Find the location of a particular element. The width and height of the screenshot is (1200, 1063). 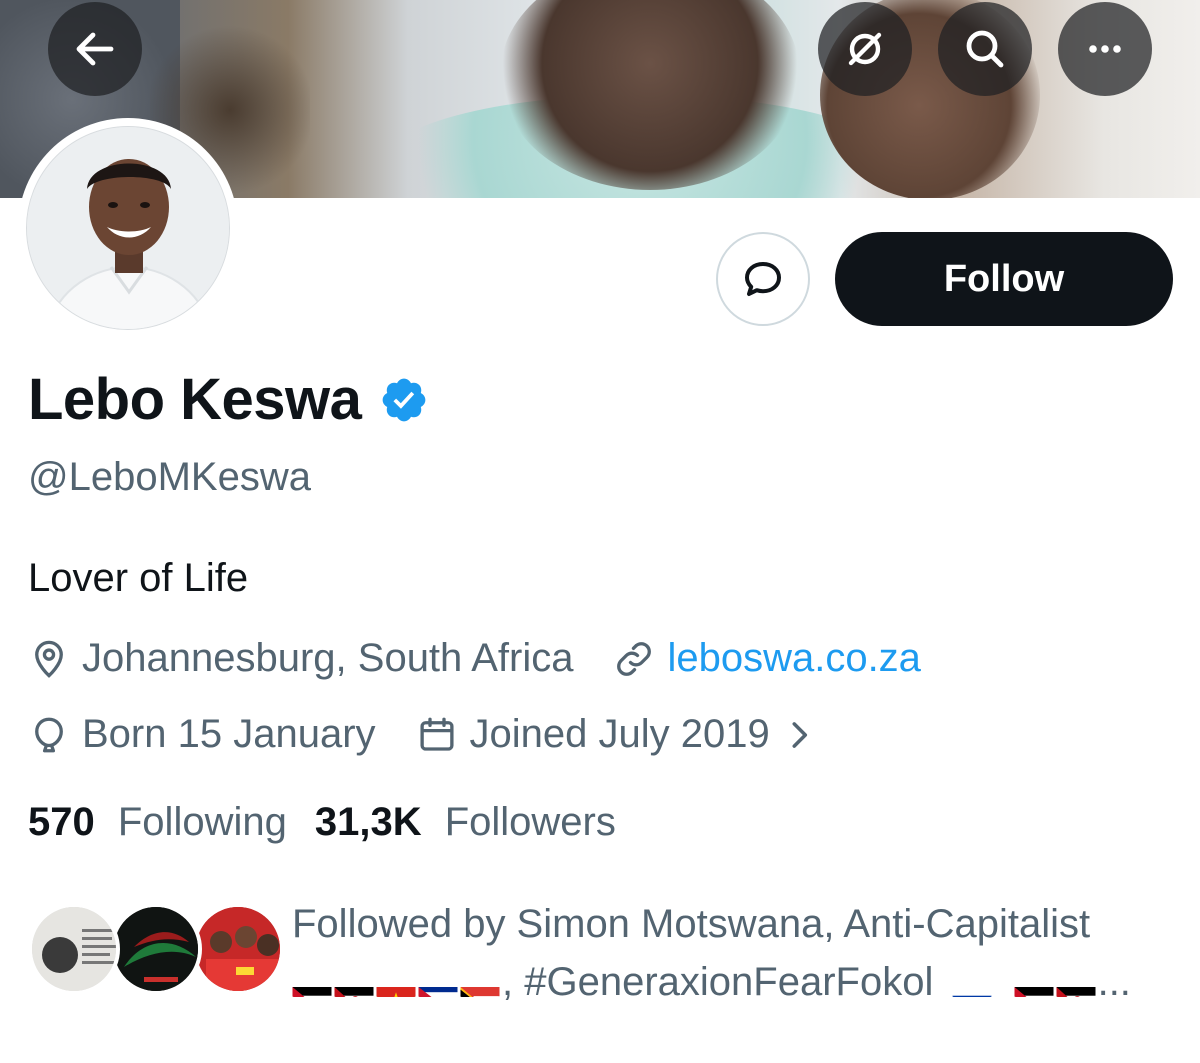

more-horizontal-icon is located at coordinates (1105, 49).